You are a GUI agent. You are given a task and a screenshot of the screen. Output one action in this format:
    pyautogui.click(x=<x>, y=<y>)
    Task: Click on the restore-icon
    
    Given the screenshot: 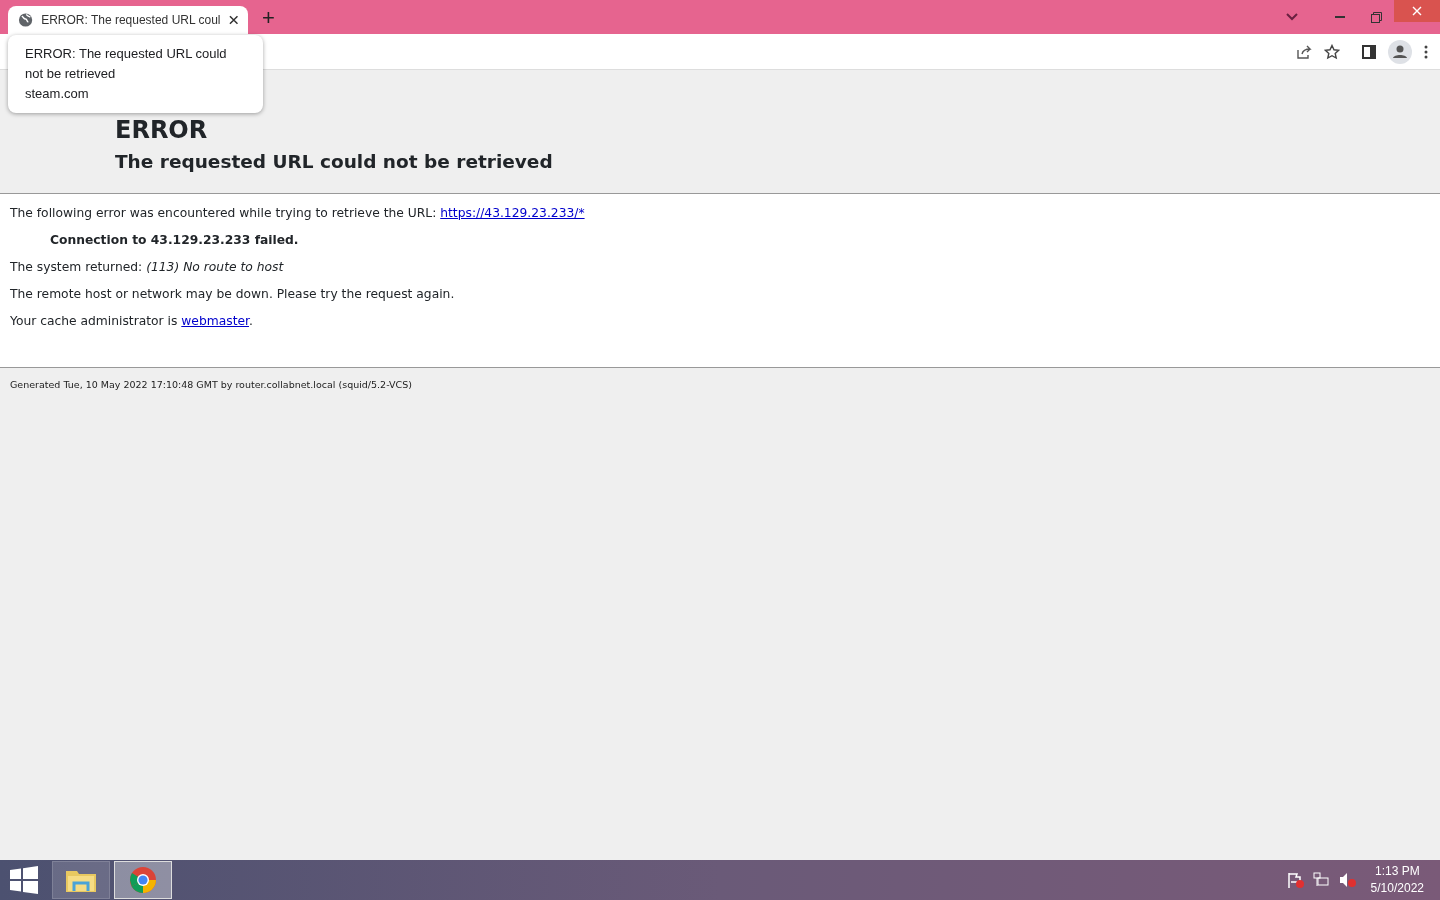 What is the action you would take?
    pyautogui.click(x=1376, y=17)
    